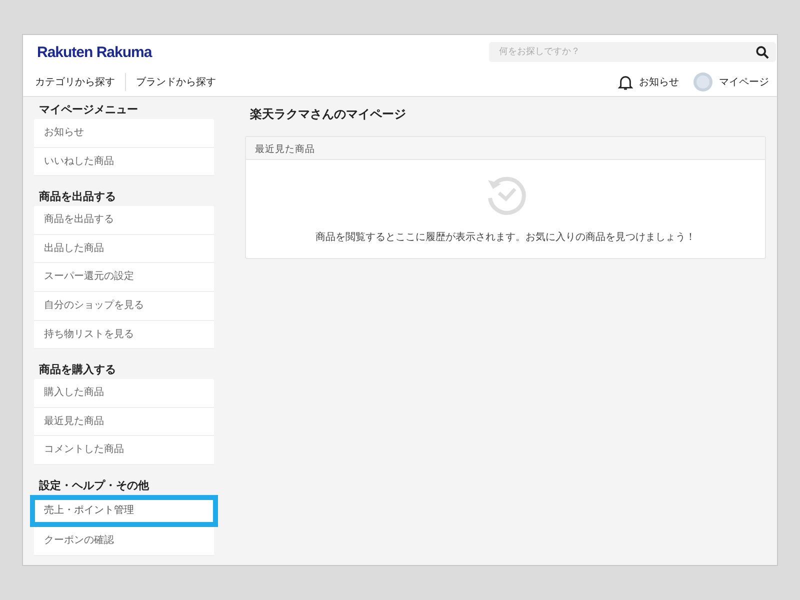  Describe the element at coordinates (88, 110) in the screenshot. I see `section-heading: マイページメニュー` at that location.